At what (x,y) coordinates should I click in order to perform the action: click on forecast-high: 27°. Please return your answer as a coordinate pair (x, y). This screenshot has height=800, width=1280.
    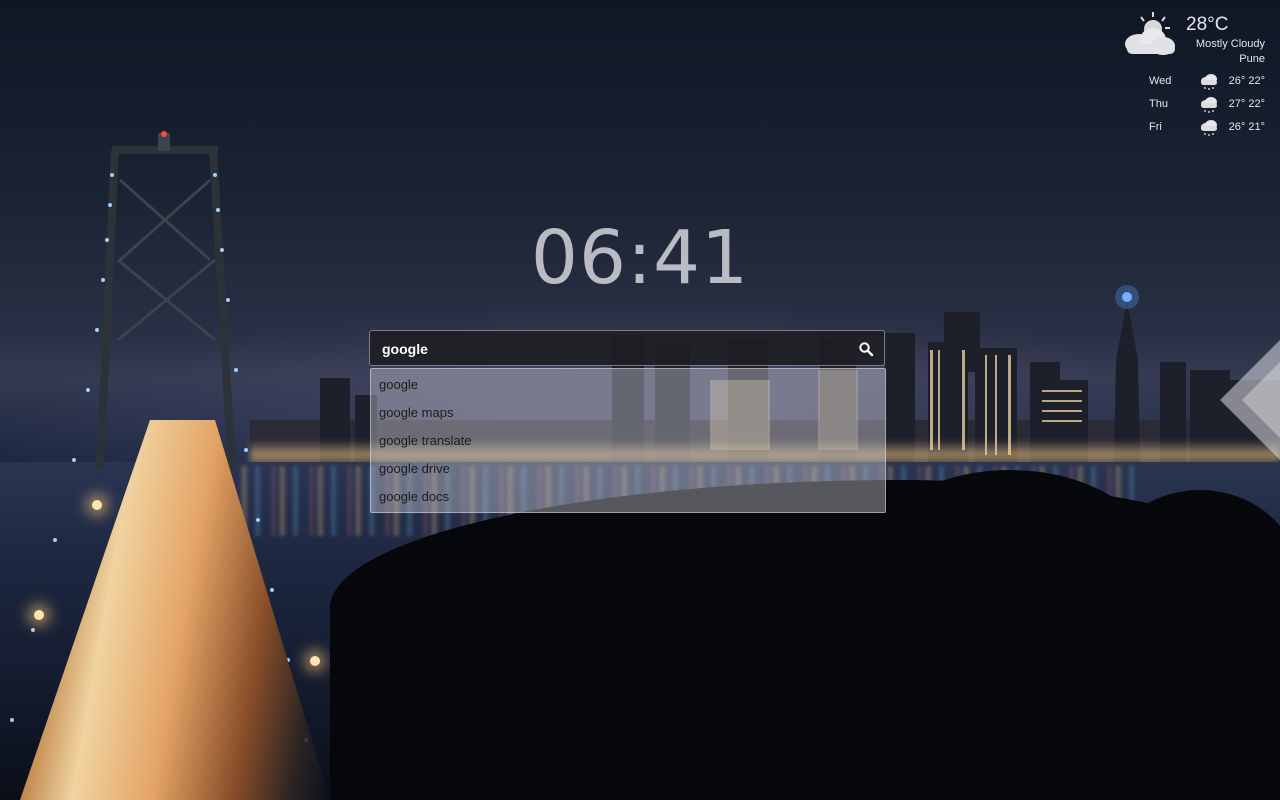
    Looking at the image, I should click on (1237, 104).